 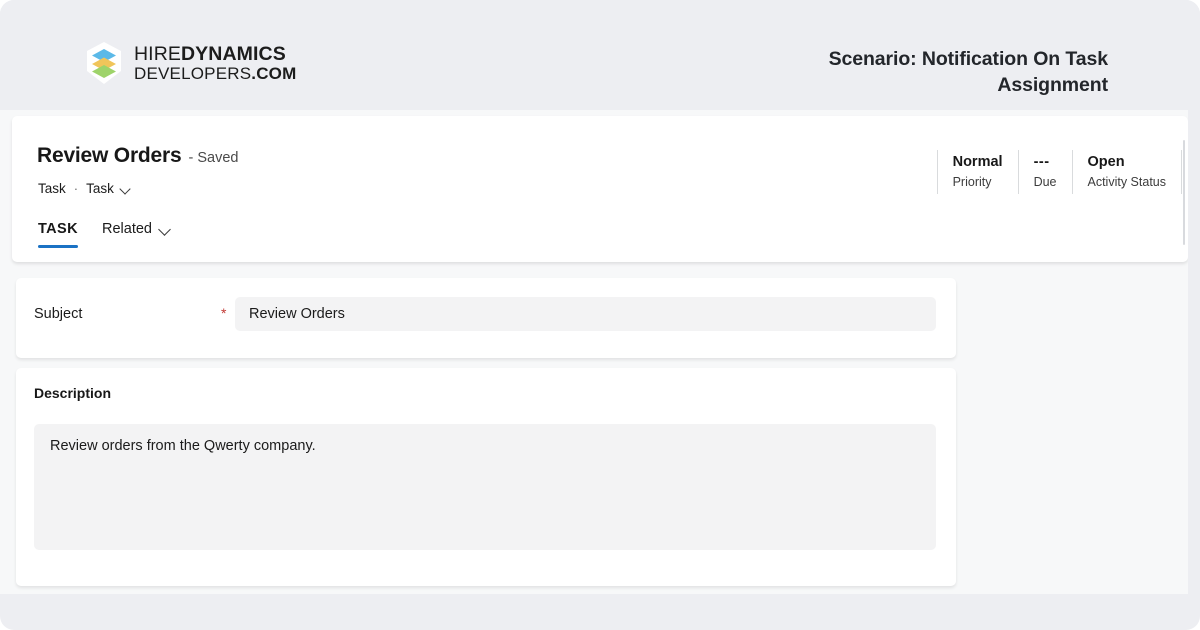 I want to click on logo-developers: DEVELOPERS, so click(x=193, y=73).